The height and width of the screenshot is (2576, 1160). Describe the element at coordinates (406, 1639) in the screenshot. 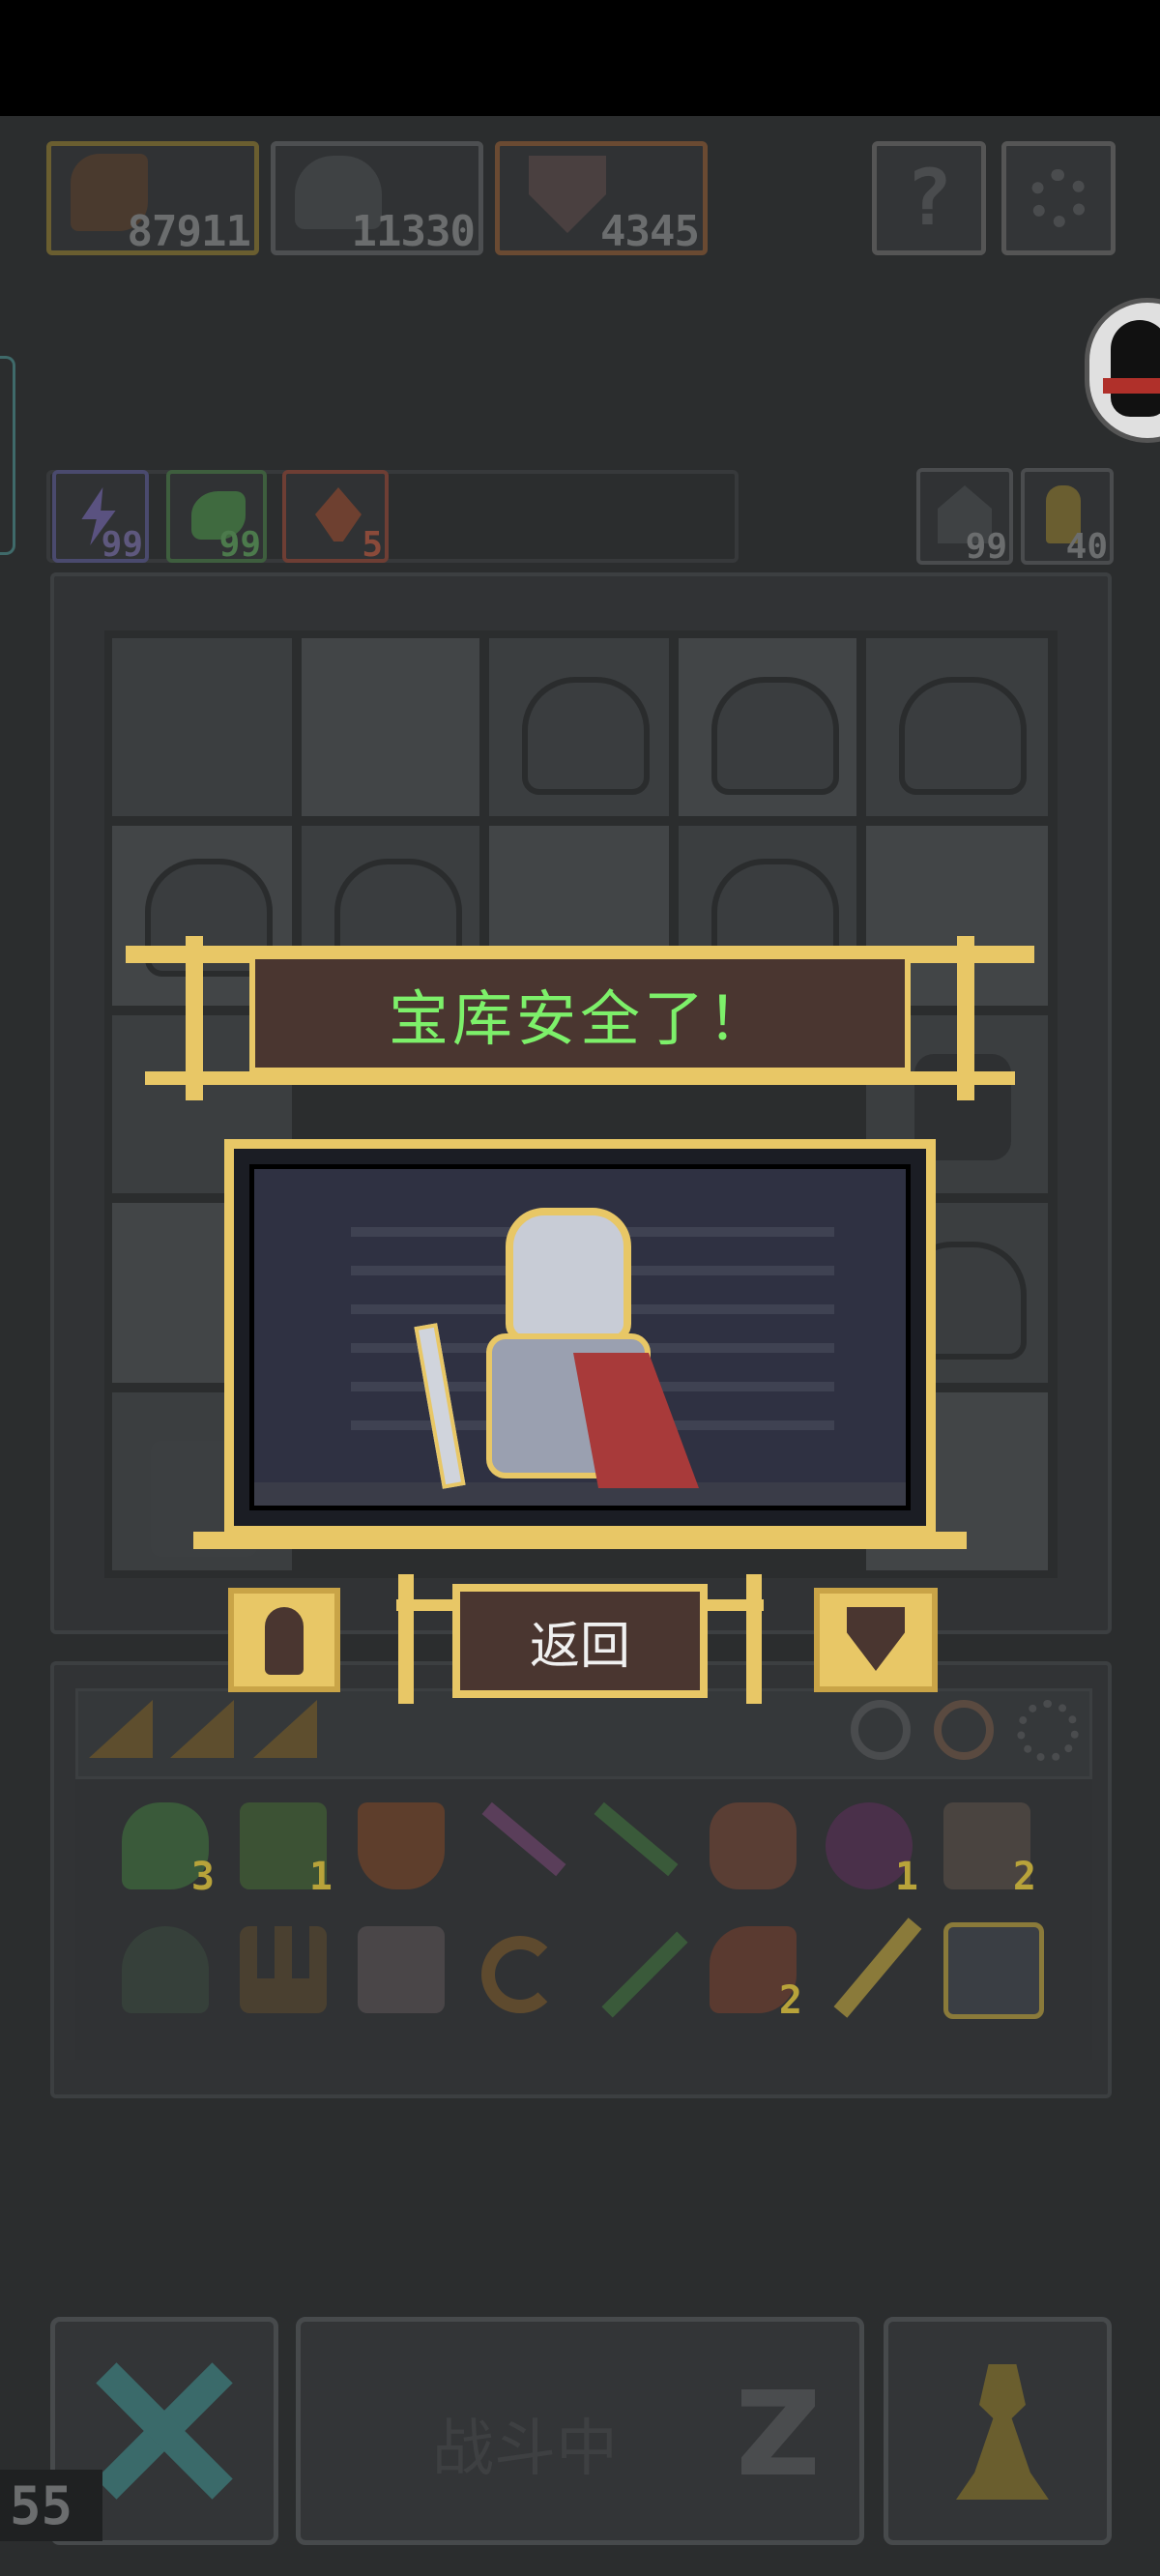

I see `back-button-post-left` at that location.